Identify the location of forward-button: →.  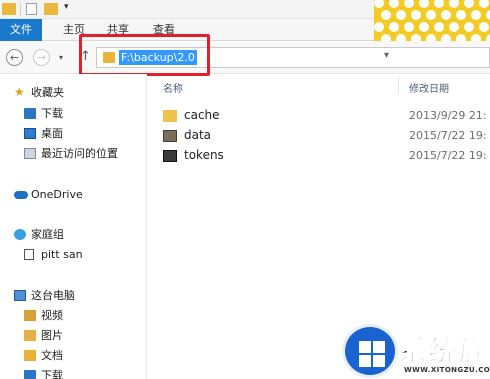
(41, 57).